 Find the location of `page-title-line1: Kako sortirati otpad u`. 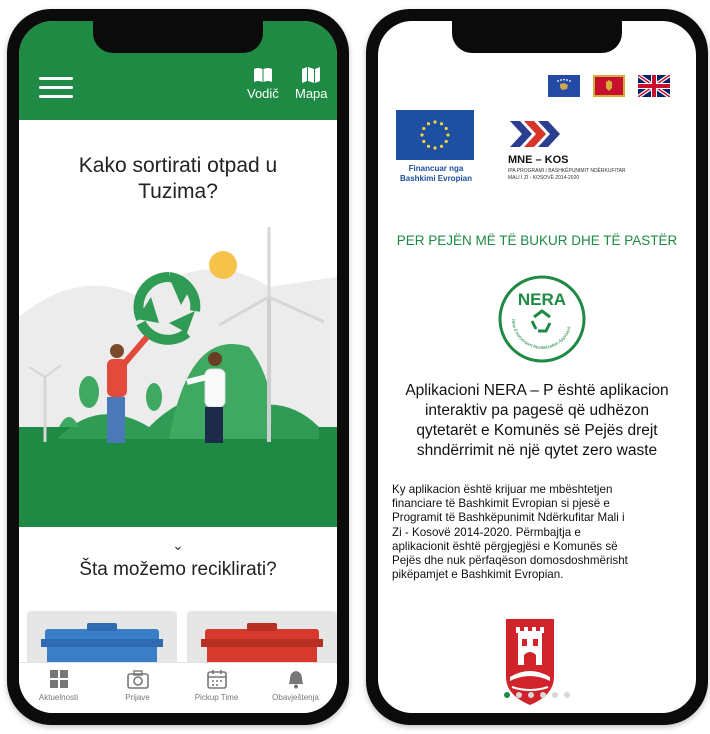

page-title-line1: Kako sortirati otpad u is located at coordinates (178, 165).